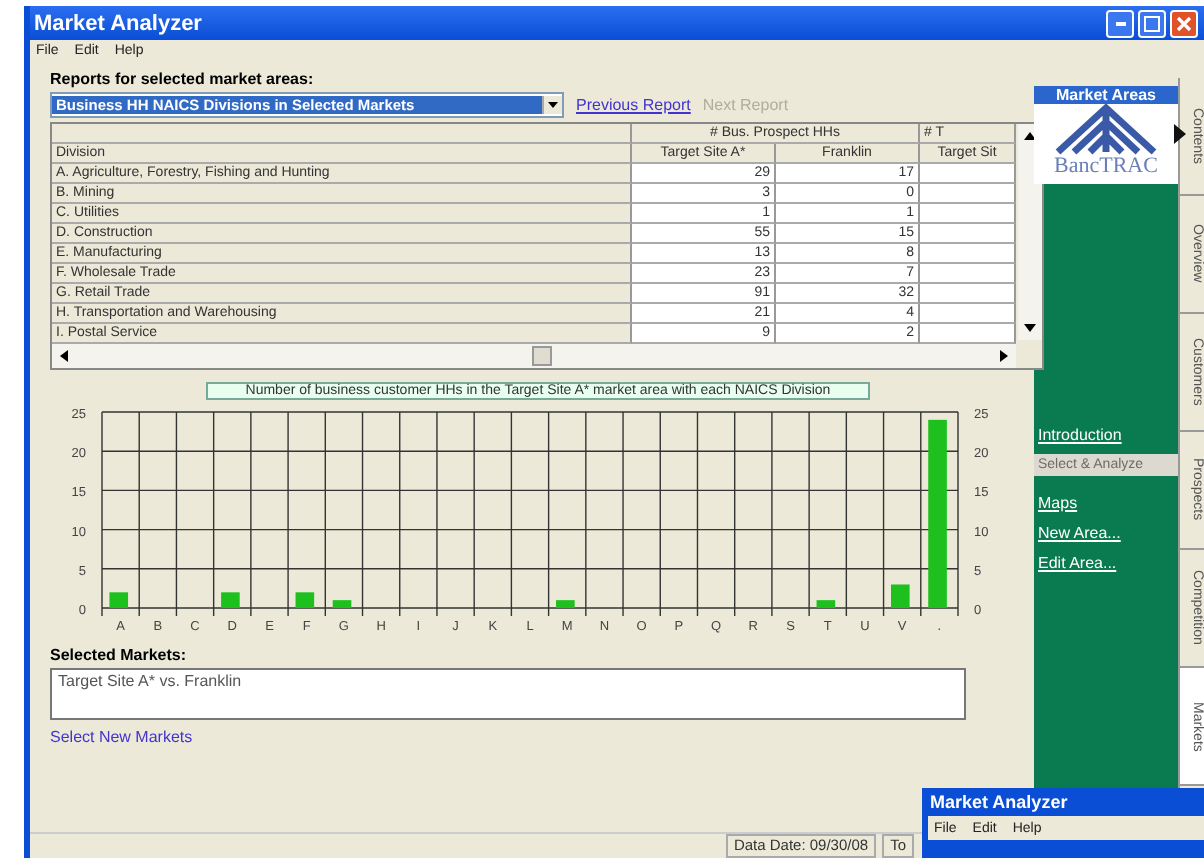  What do you see at coordinates (542, 356) in the screenshot?
I see `scroll-thumb` at bounding box center [542, 356].